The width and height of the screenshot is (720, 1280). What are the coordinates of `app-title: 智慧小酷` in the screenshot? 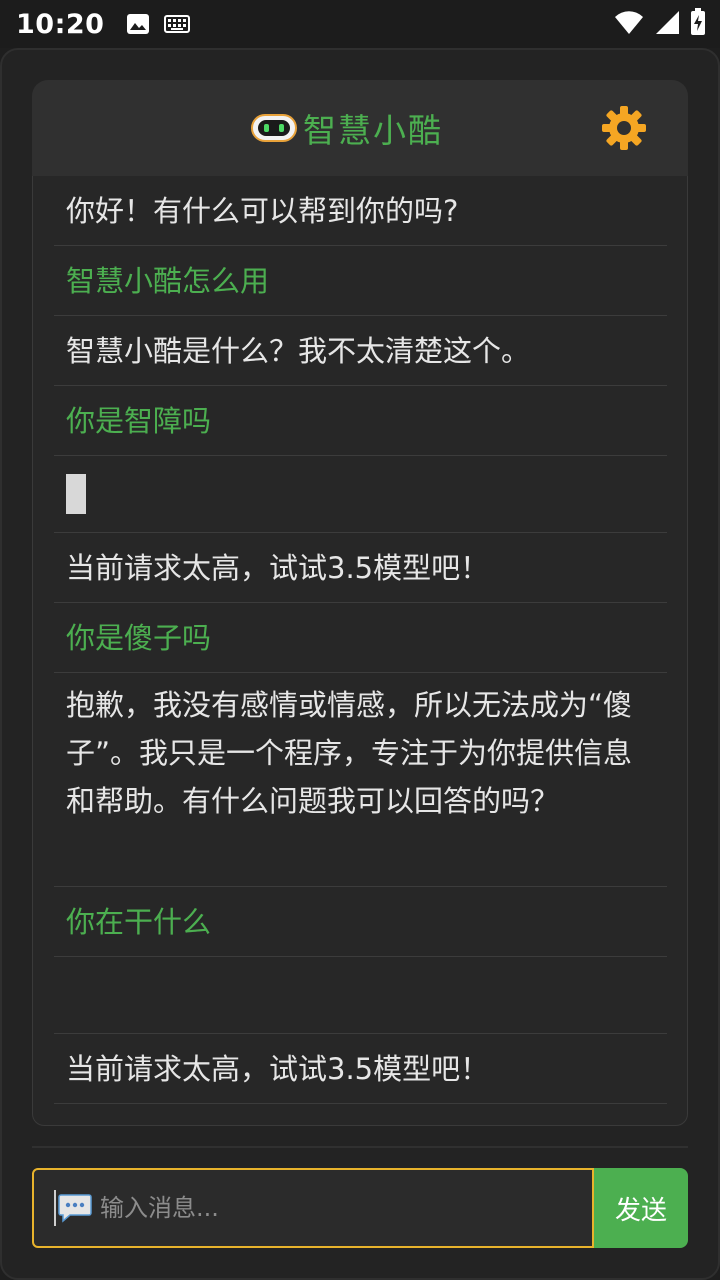 It's located at (373, 130).